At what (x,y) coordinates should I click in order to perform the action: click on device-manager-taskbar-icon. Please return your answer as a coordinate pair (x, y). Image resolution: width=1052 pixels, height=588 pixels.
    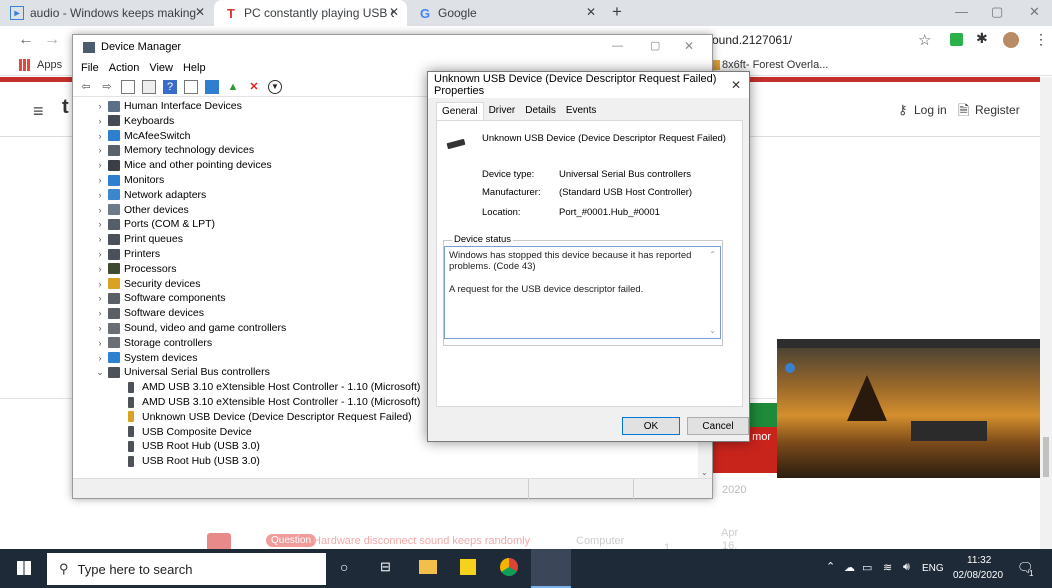
    Looking at the image, I should click on (551, 568).